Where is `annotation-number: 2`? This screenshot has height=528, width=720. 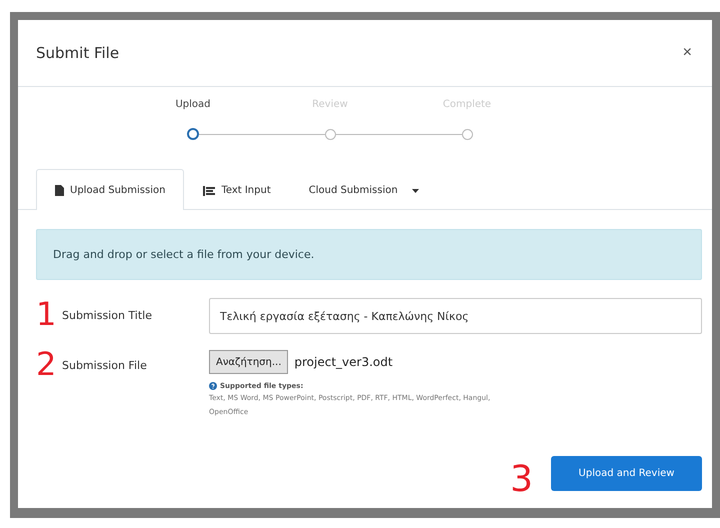
annotation-number: 2 is located at coordinates (47, 364).